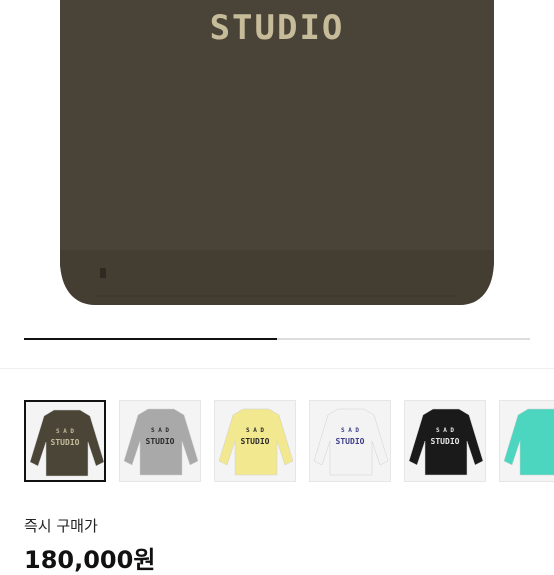  I want to click on thumbnail-gray: S A D STUDIO, so click(160, 441).